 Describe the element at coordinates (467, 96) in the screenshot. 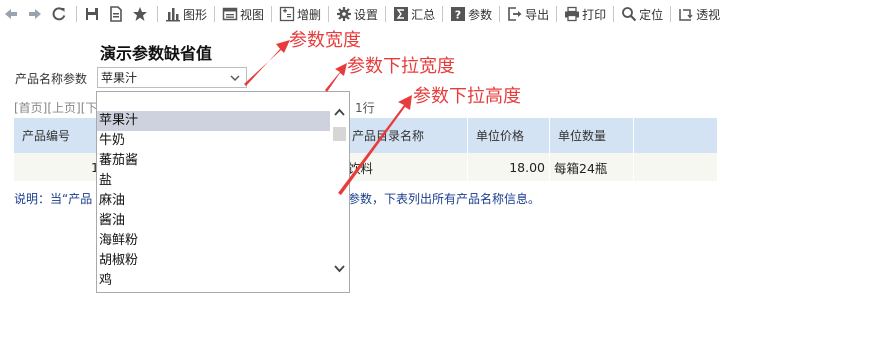

I see `annotation-list-height-label: 参数下拉高度` at that location.